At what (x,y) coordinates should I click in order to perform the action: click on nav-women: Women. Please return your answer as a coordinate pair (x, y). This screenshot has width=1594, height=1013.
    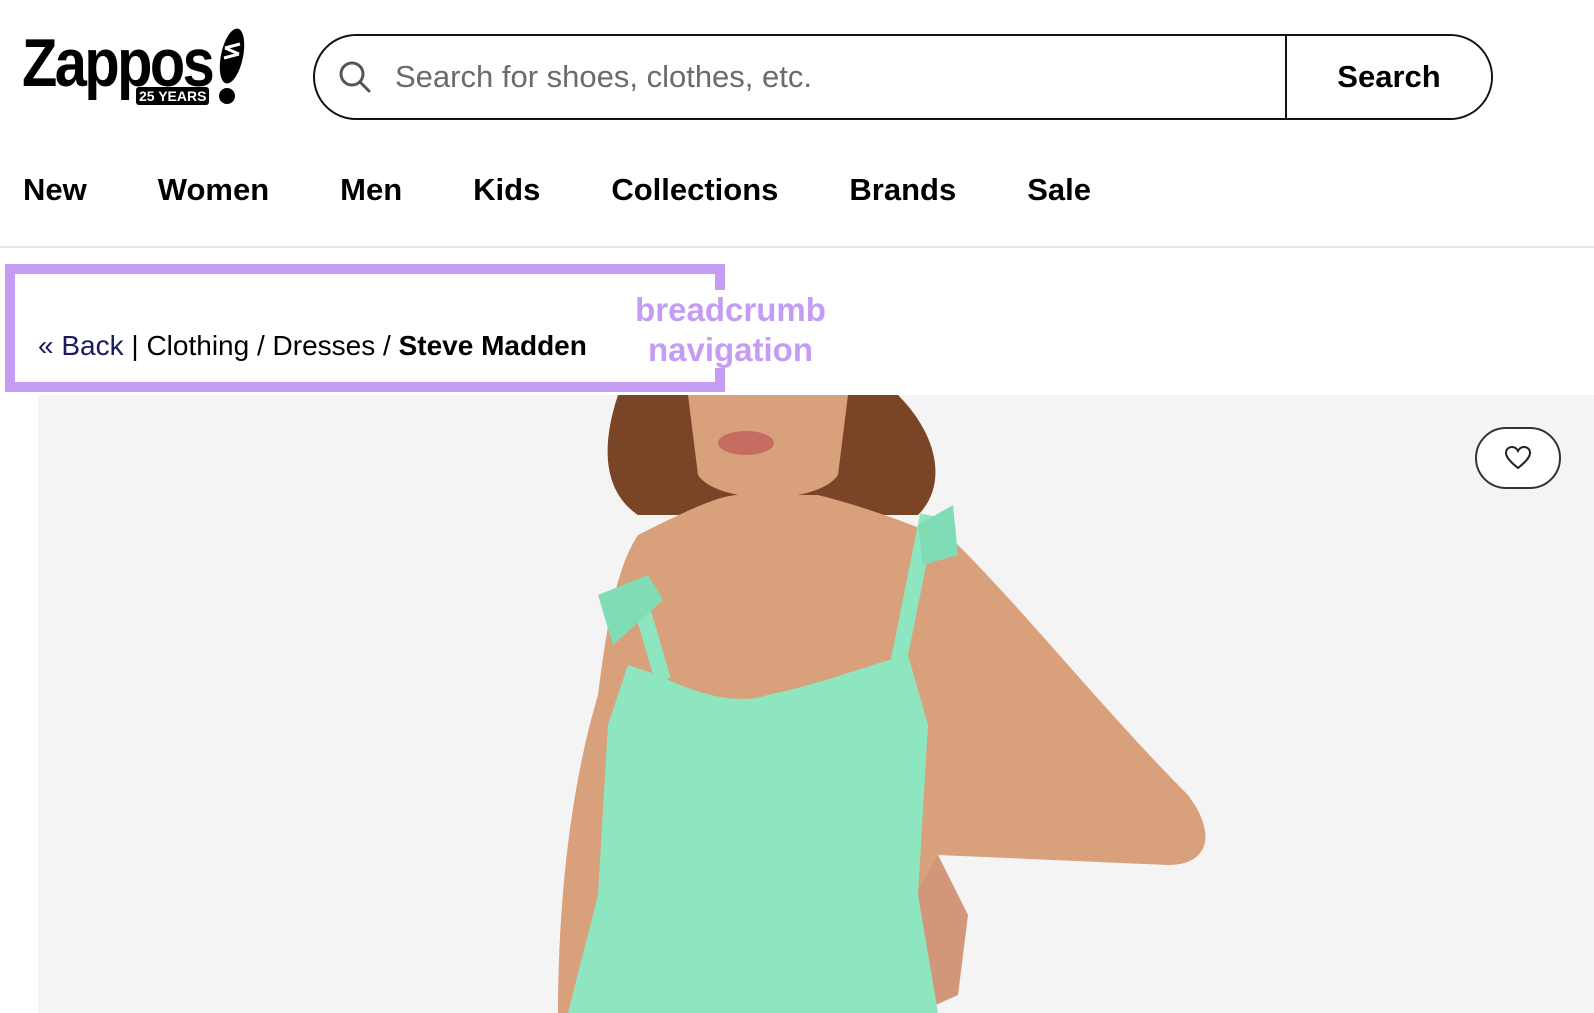
    Looking at the image, I should click on (213, 190).